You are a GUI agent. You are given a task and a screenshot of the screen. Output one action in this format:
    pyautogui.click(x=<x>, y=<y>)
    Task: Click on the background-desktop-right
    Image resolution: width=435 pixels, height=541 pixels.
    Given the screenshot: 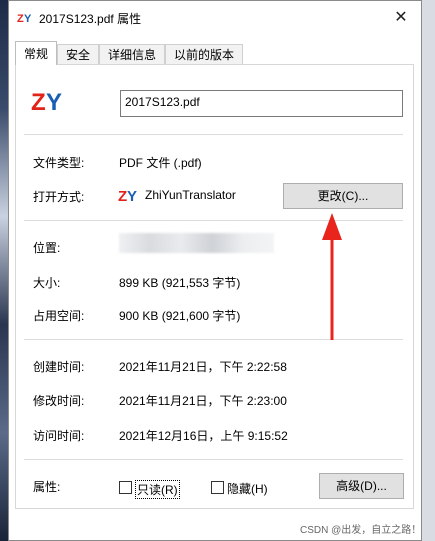 What is the action you would take?
    pyautogui.click(x=428, y=270)
    